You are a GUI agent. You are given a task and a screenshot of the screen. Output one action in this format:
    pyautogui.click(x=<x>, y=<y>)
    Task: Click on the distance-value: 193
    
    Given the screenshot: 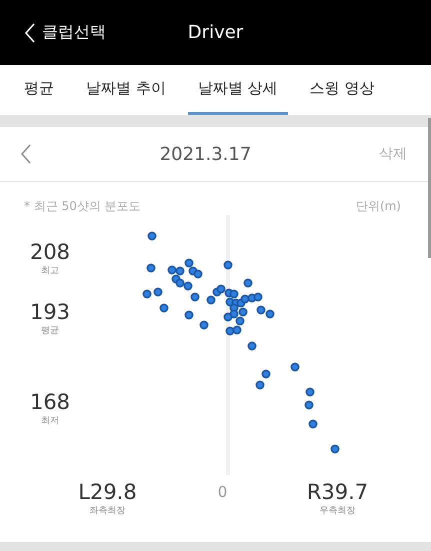 What is the action you would take?
    pyautogui.click(x=50, y=312)
    